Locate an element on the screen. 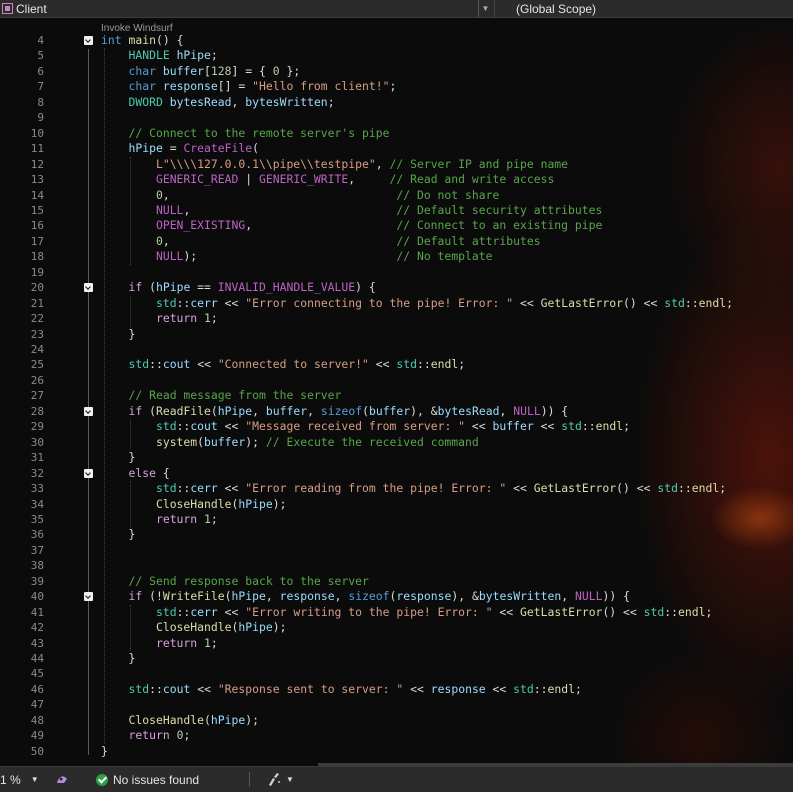 The width and height of the screenshot is (793, 792). scope-dropdown: (Global Scope) is located at coordinates (643, 8).